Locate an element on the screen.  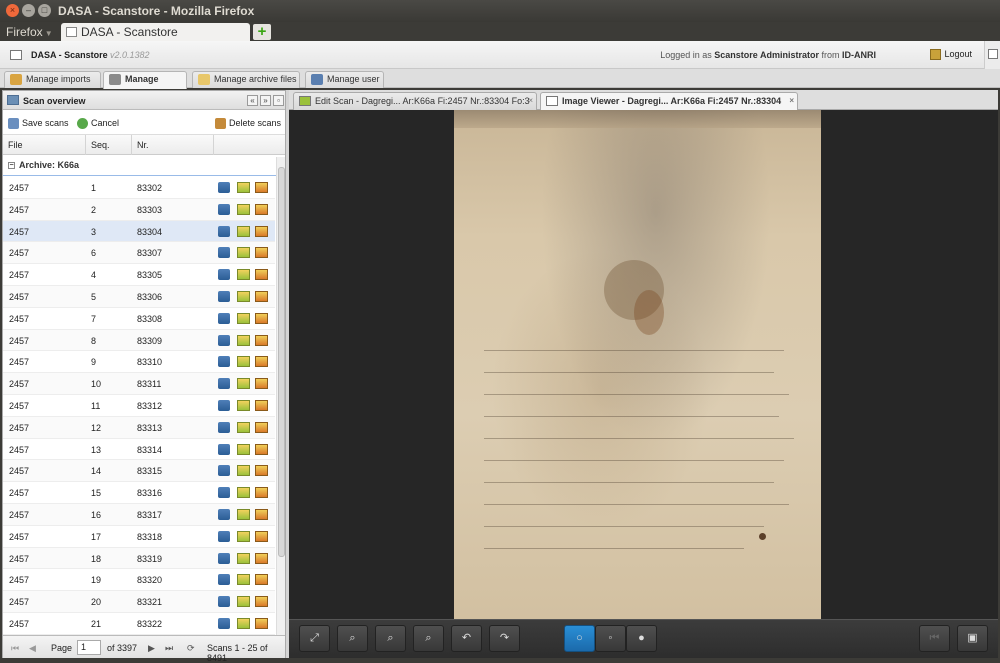
table-row: 2457 10 83311 is located at coordinates (139, 384).